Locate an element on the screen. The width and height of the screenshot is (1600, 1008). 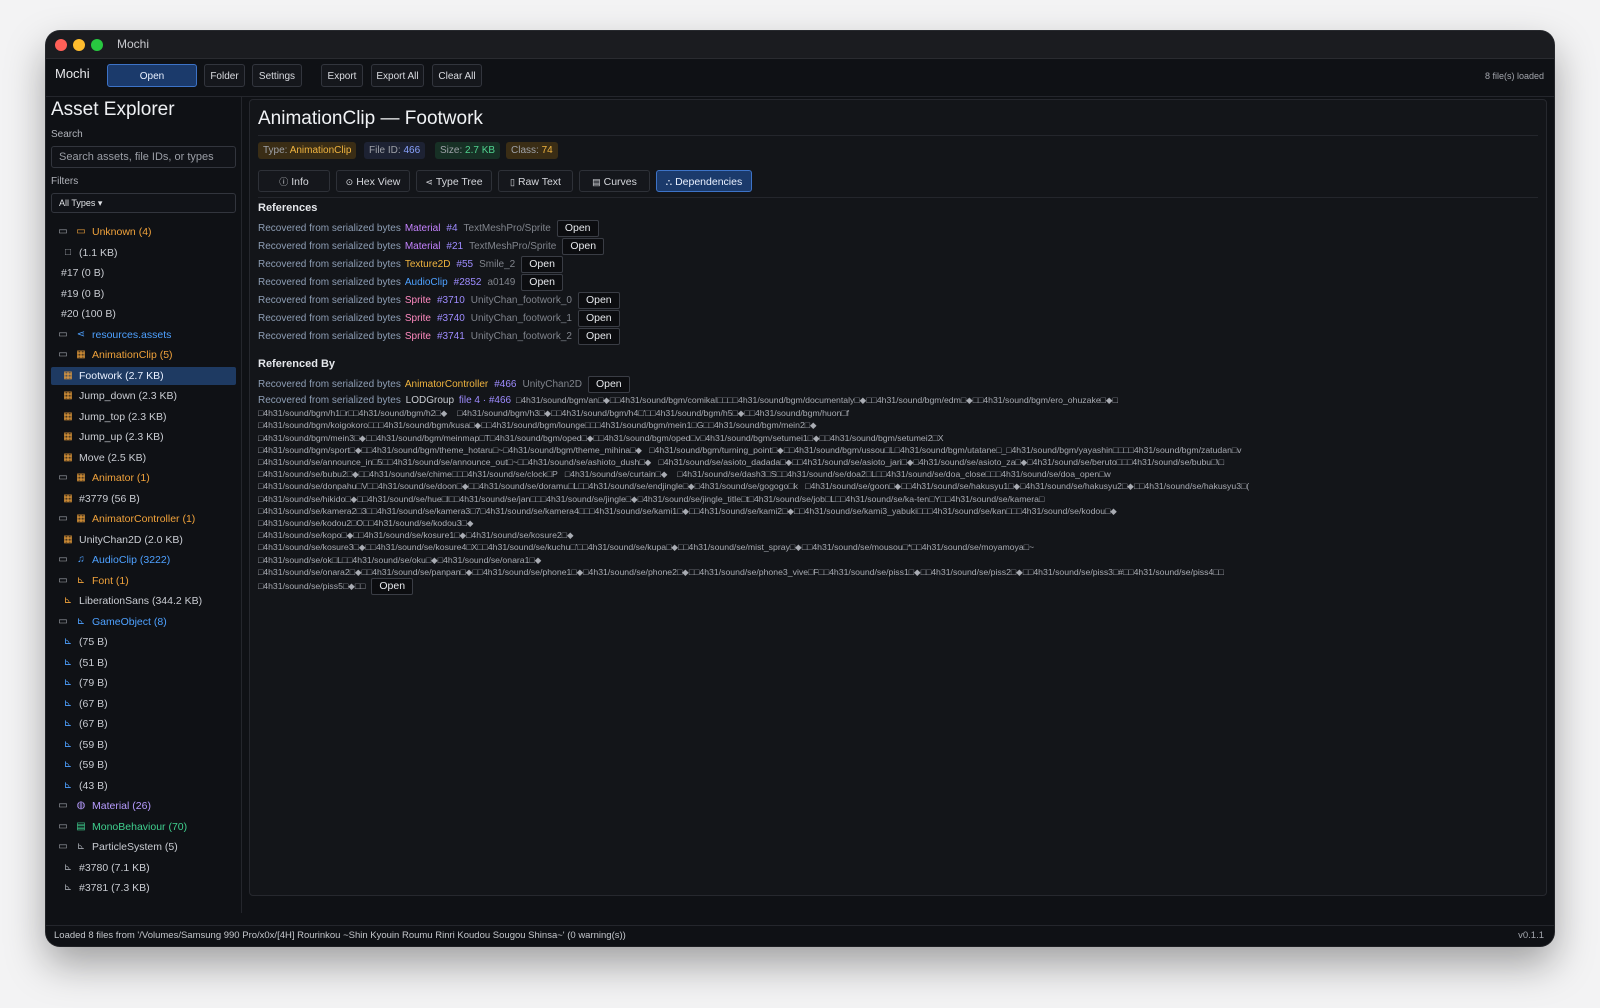
tree-item: ▭ ⋖ resources.assets is located at coordinates (143, 335).